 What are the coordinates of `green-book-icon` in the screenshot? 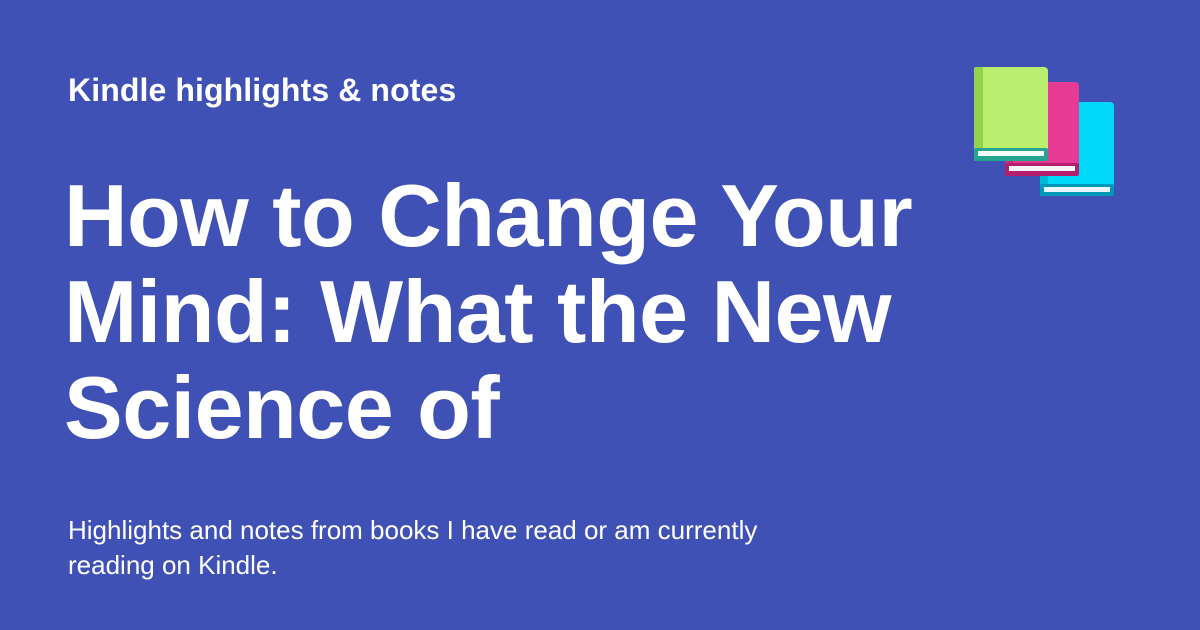 It's located at (1011, 114).